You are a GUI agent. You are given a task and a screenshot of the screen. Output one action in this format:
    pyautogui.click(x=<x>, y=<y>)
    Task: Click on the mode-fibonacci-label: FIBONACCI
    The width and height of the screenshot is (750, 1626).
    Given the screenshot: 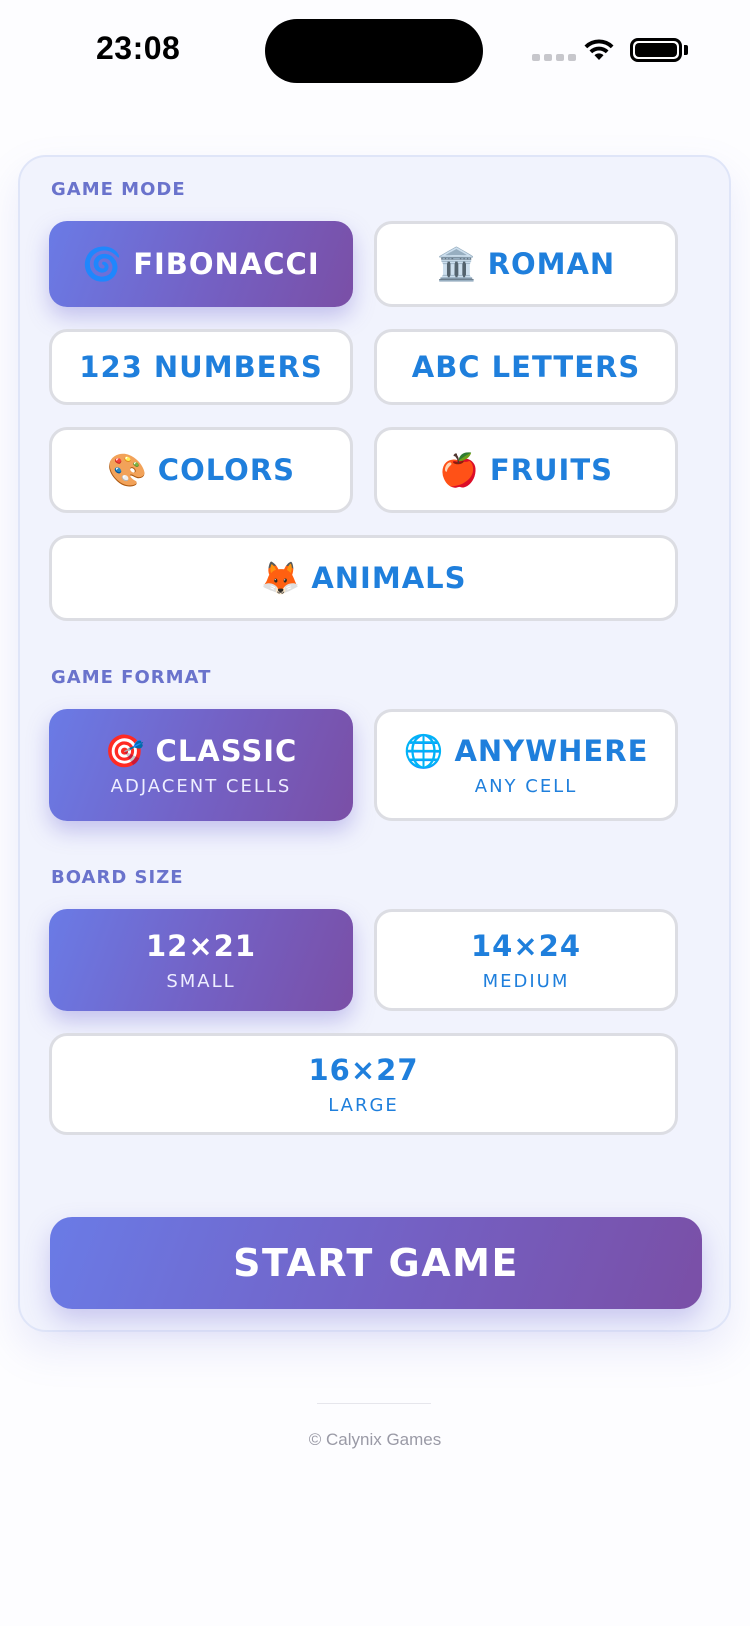 What is the action you would take?
    pyautogui.click(x=226, y=264)
    